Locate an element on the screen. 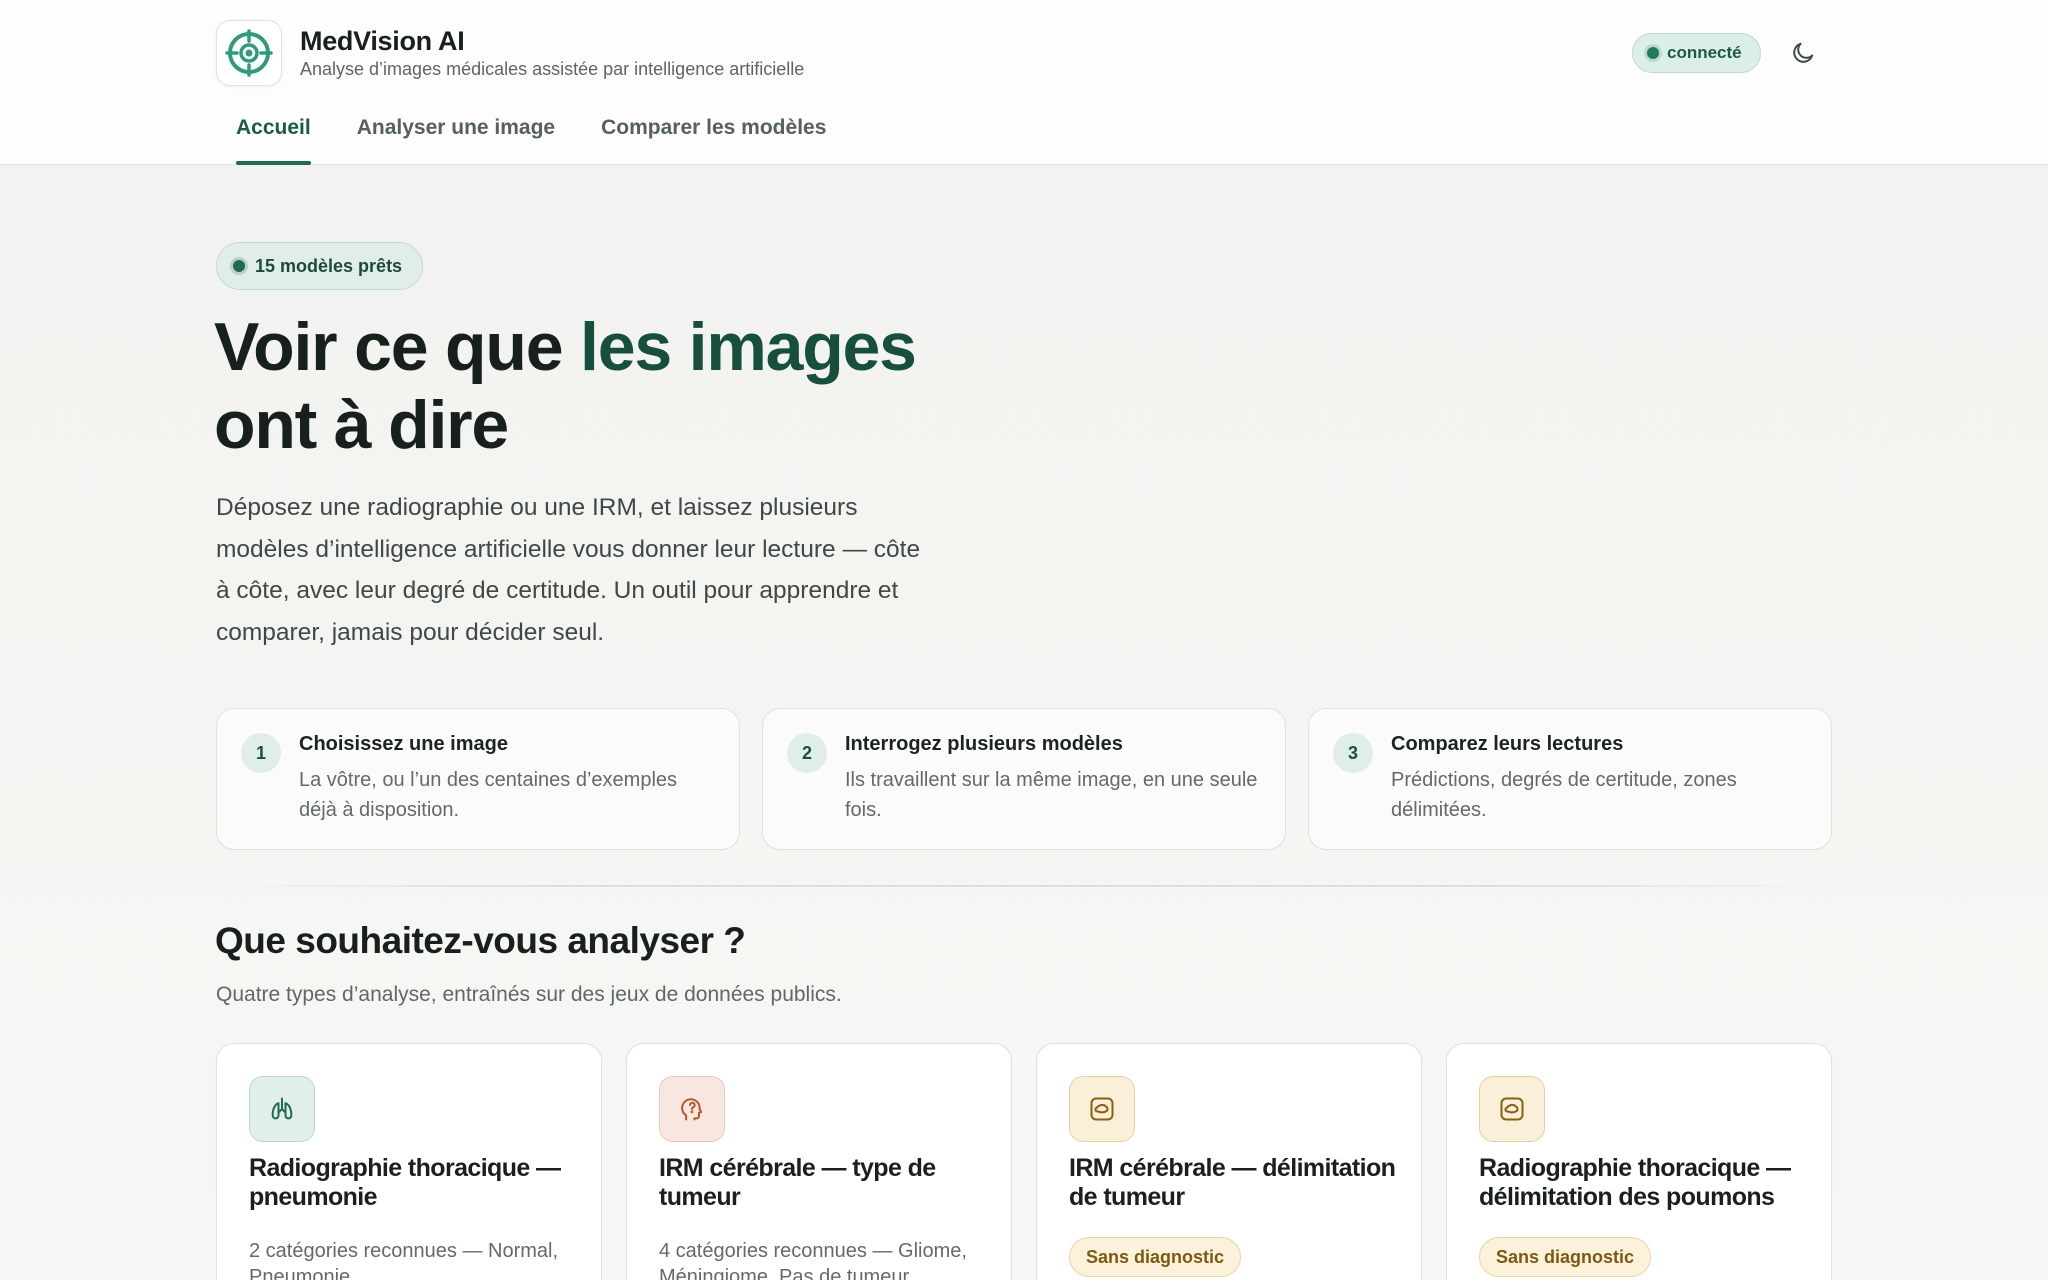  chest-scan-icon is located at coordinates (1512, 1109).